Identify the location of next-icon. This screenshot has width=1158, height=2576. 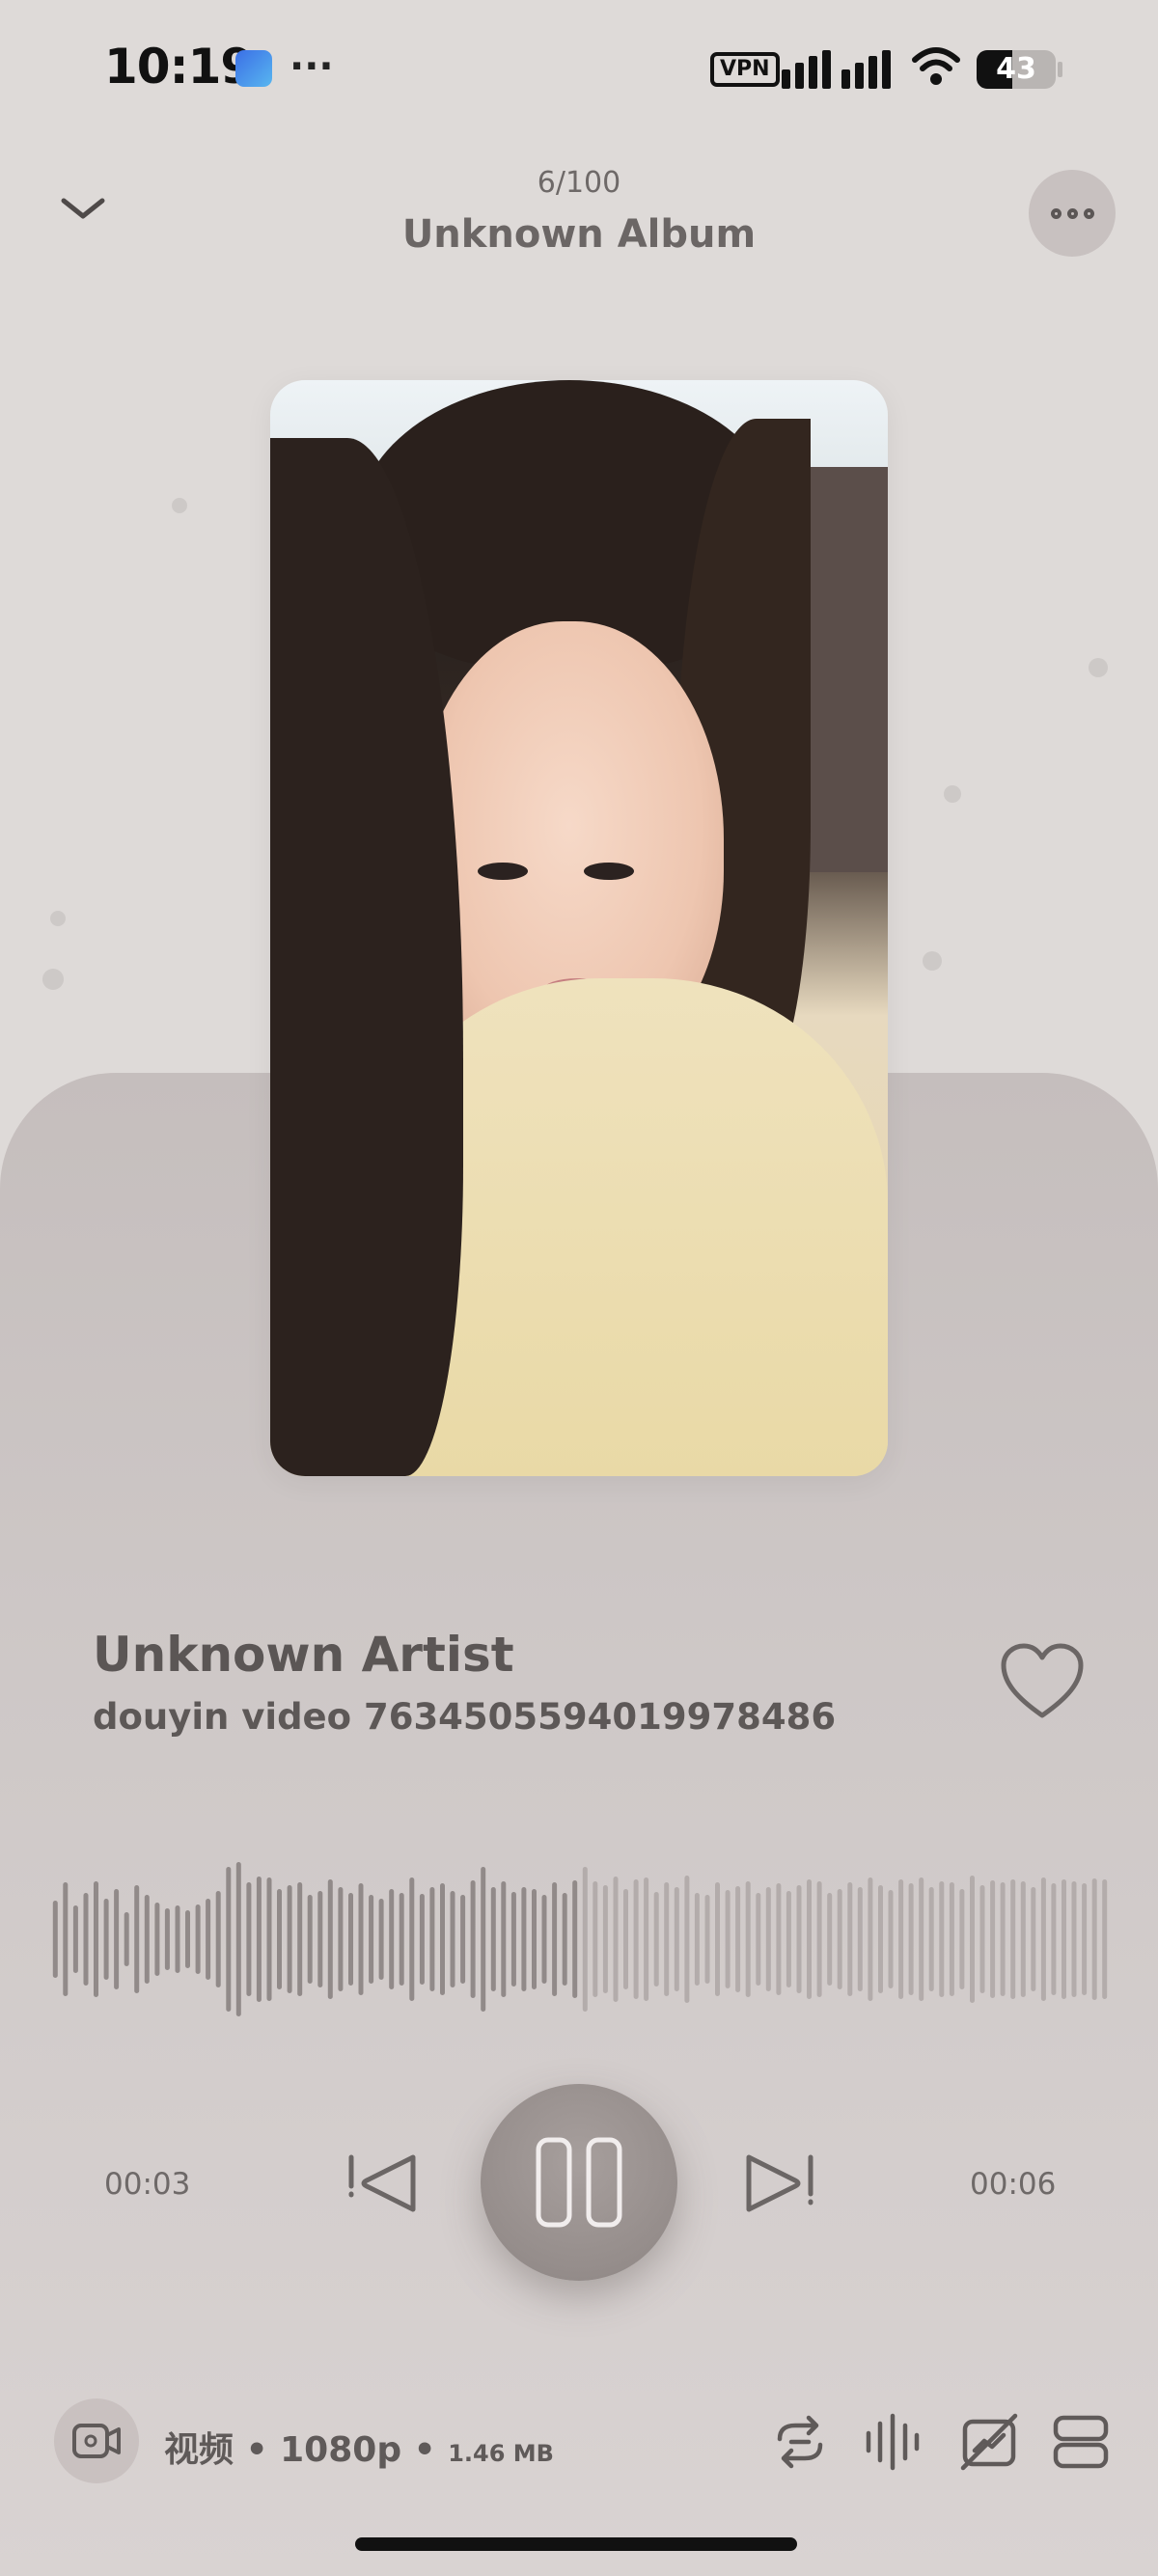
(779, 2184).